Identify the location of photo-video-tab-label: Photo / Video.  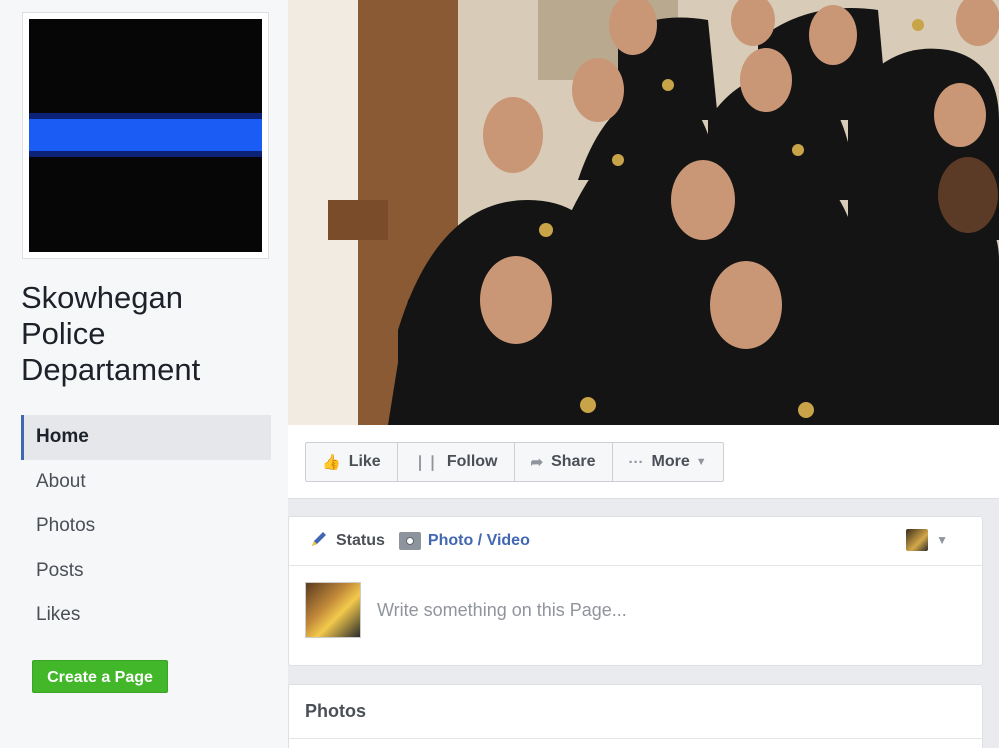
(478, 540).